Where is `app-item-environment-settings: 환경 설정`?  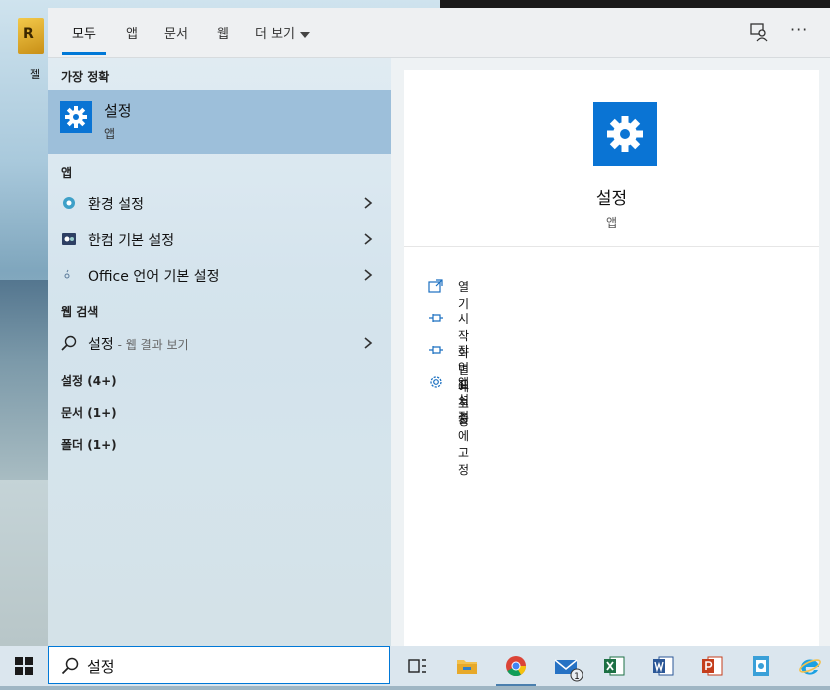
app-item-environment-settings: 환경 설정 is located at coordinates (219, 203).